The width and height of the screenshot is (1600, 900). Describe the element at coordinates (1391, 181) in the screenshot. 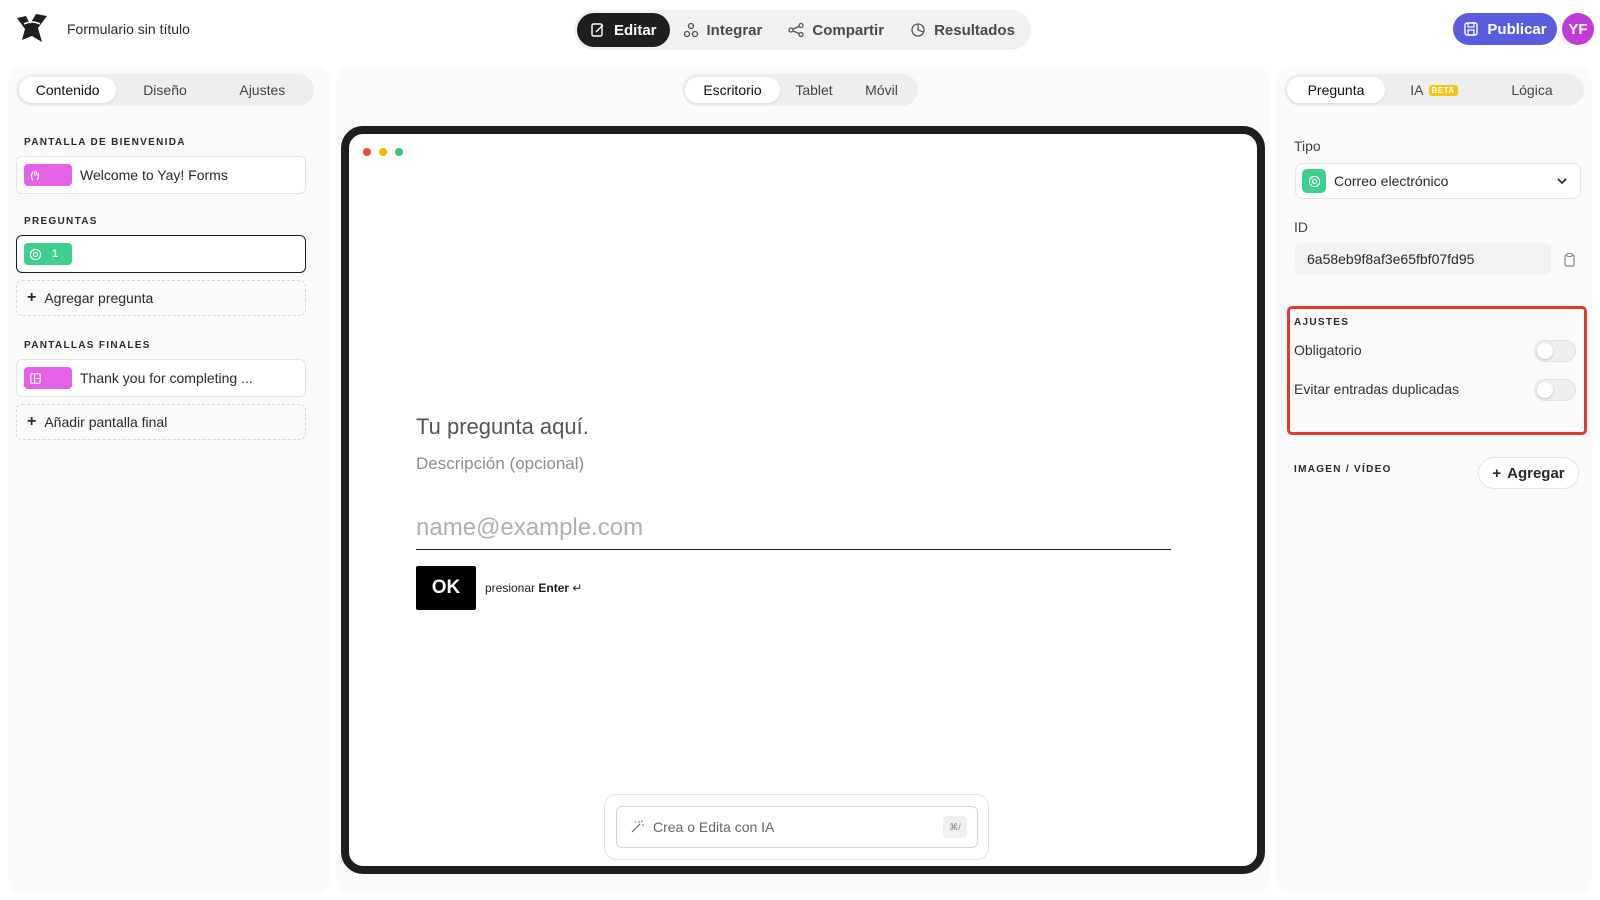

I see `type-value: Correo electrónico` at that location.